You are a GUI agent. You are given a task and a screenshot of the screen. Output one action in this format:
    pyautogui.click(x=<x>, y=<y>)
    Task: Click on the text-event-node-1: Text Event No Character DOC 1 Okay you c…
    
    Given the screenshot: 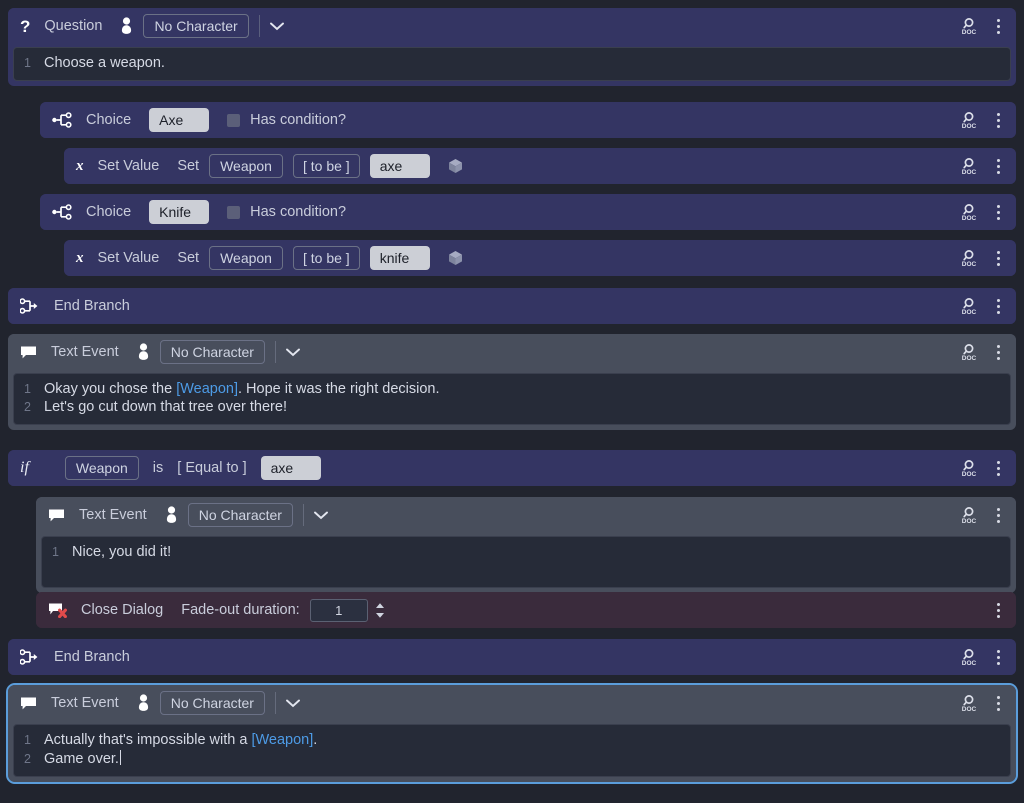 What is the action you would take?
    pyautogui.click(x=512, y=382)
    